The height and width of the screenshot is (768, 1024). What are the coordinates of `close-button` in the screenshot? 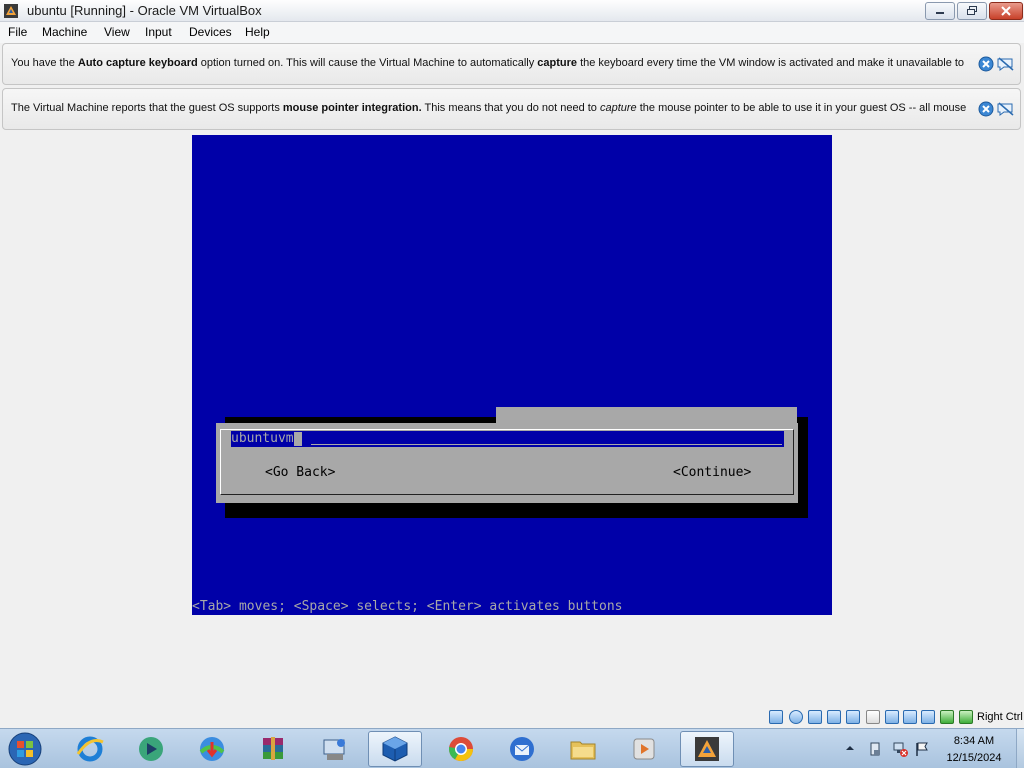 It's located at (1006, 11).